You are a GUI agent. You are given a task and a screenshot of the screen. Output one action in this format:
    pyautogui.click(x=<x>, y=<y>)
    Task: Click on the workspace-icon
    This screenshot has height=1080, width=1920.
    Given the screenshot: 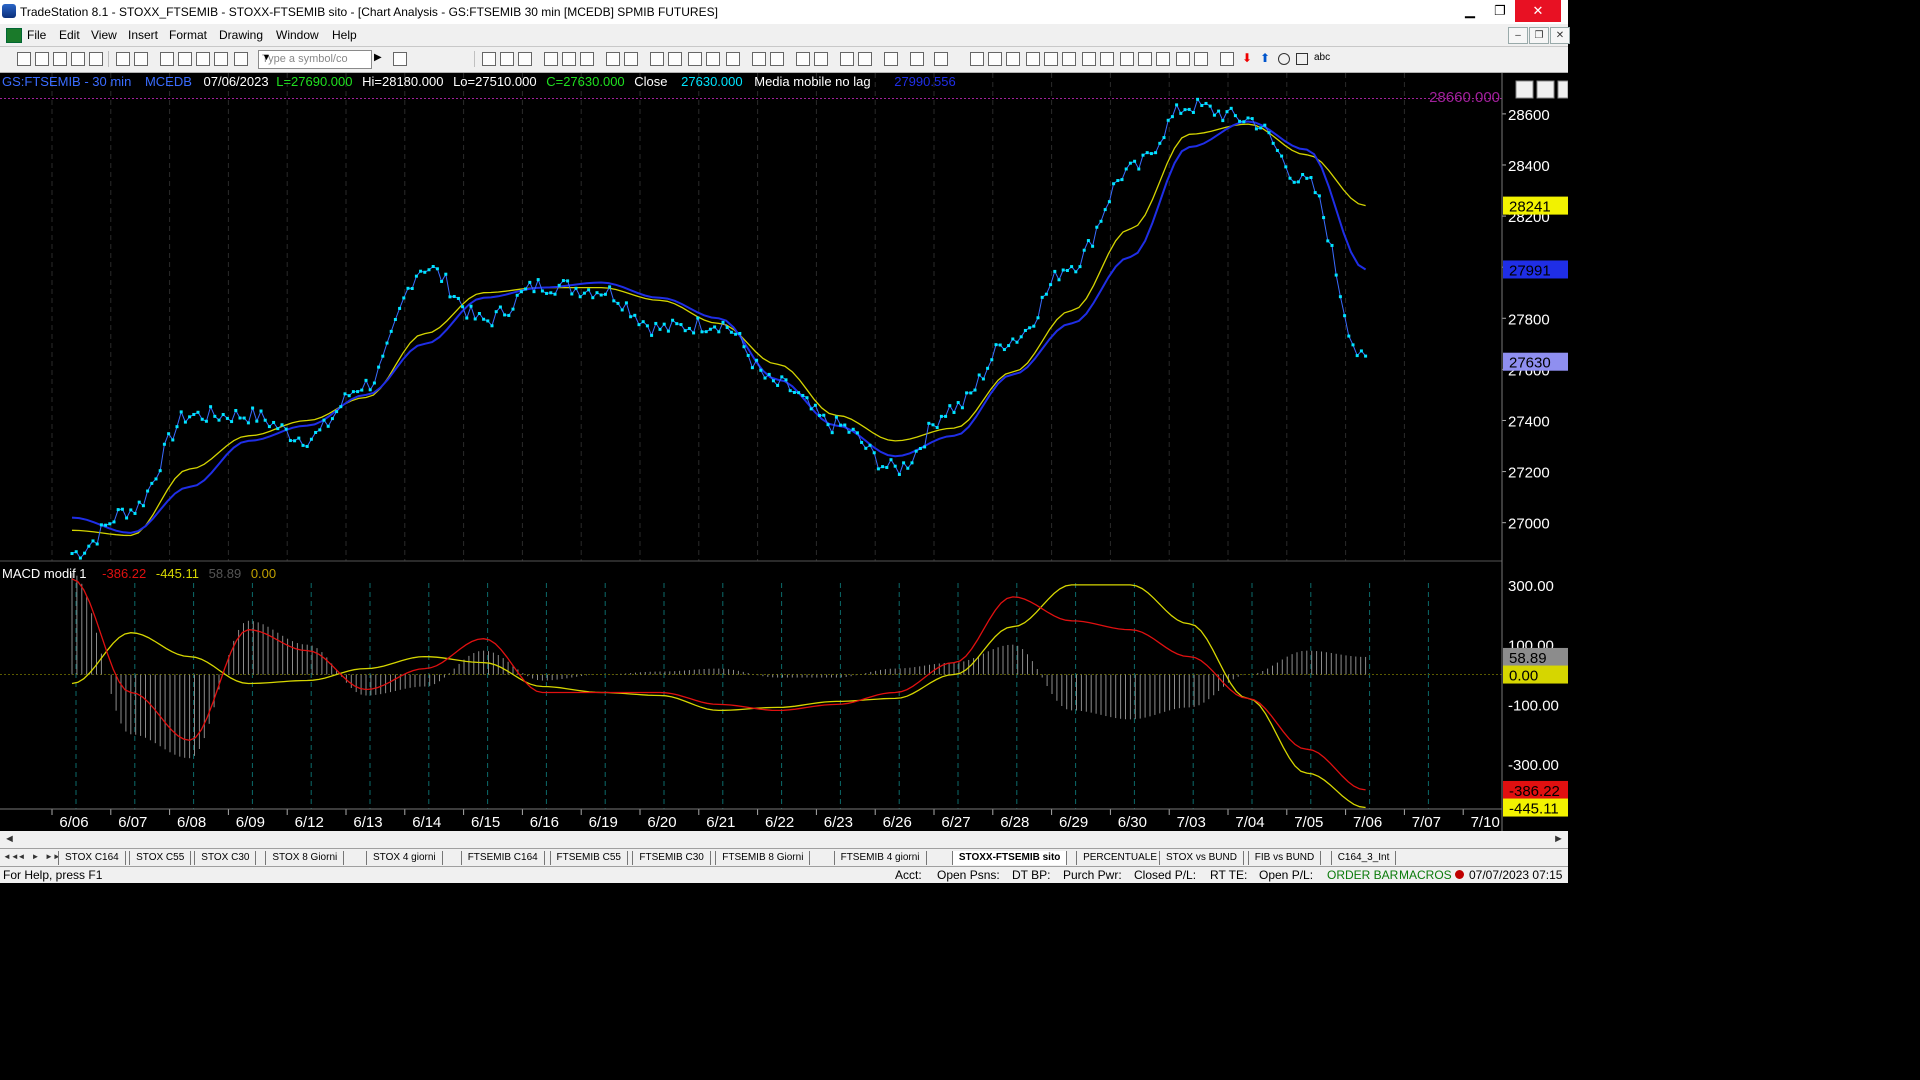 What is the action you would take?
    pyautogui.click(x=60, y=59)
    